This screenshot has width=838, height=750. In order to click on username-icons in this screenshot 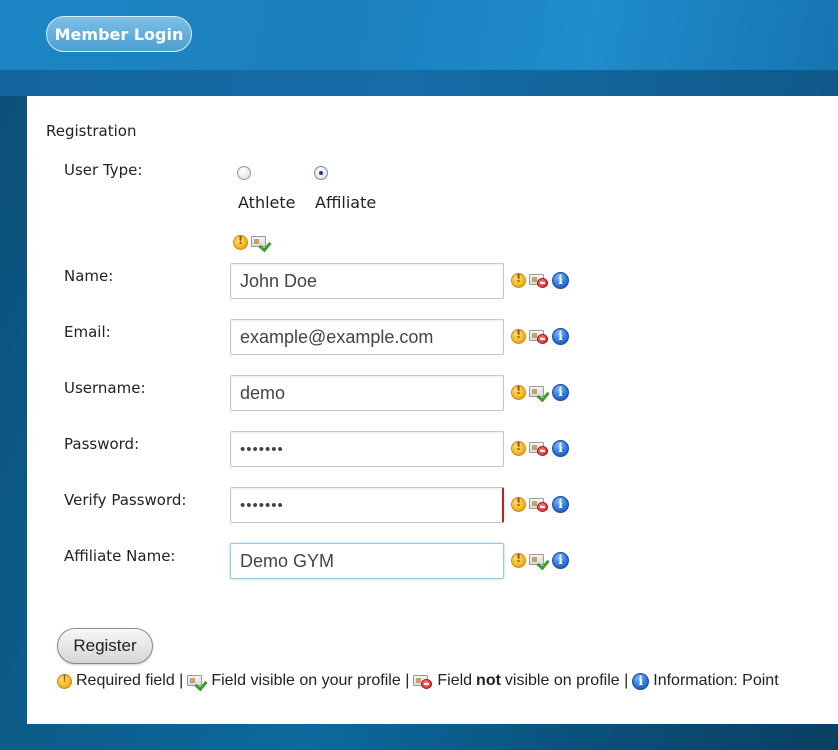, I will do `click(540, 392)`.